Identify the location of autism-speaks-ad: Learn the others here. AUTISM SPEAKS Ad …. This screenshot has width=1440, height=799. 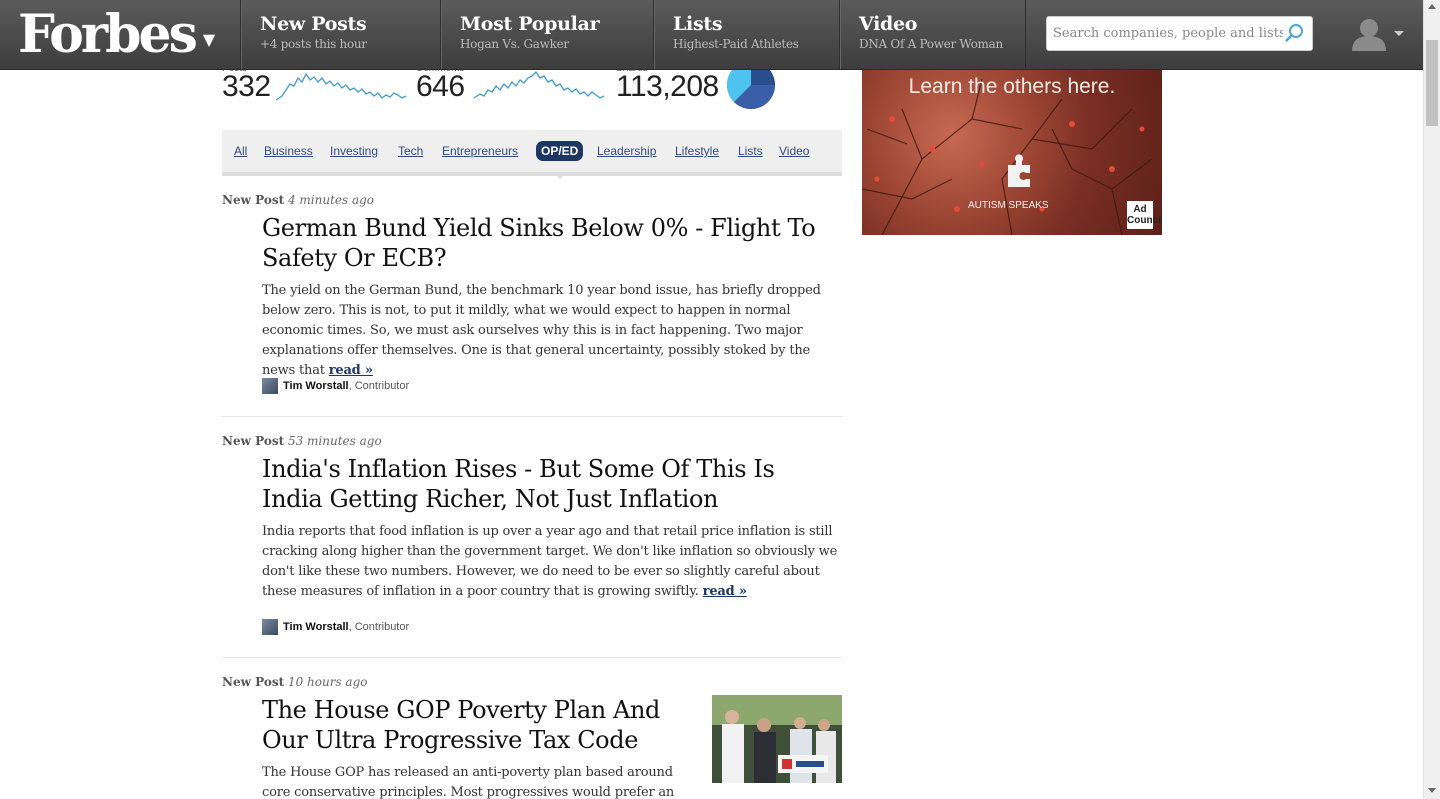
(1012, 152).